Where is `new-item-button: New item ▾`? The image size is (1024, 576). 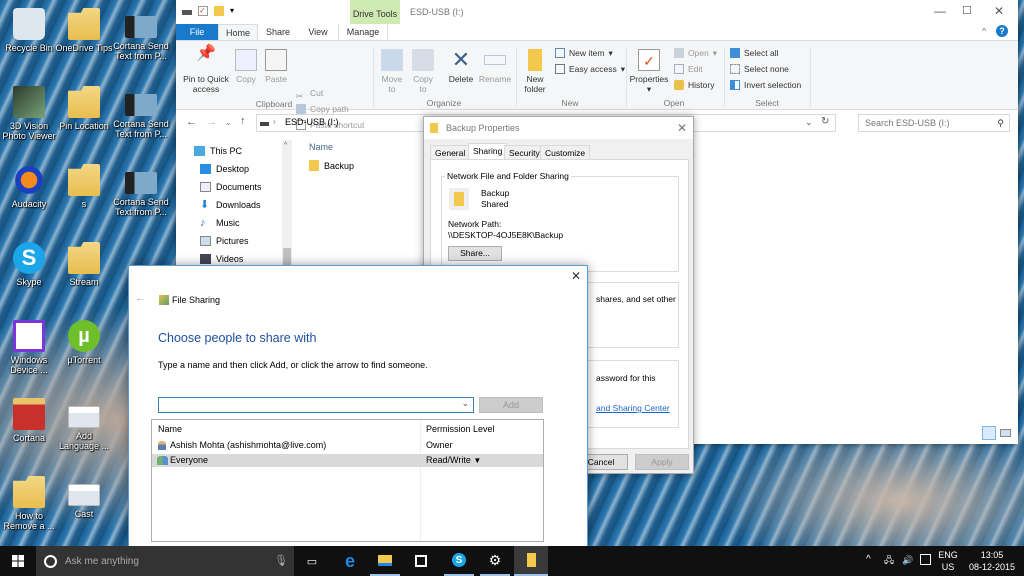
new-item-button: New item ▾ is located at coordinates (584, 53).